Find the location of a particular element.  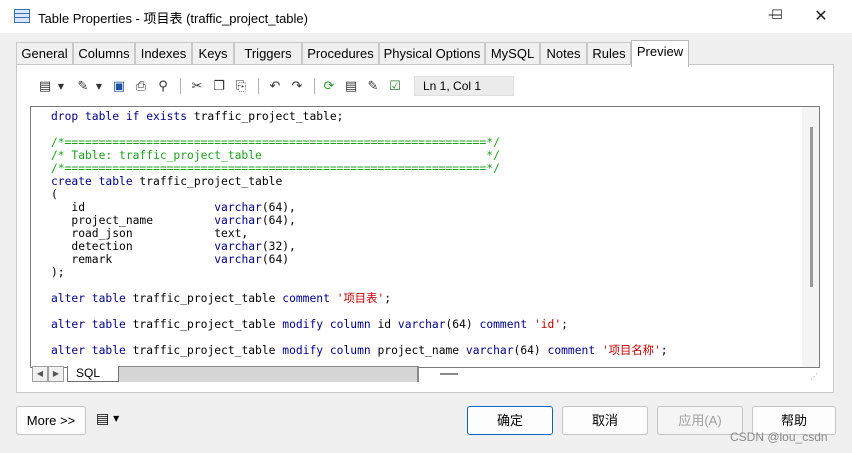

watermark: CSDN @lou_csdn is located at coordinates (779, 437).